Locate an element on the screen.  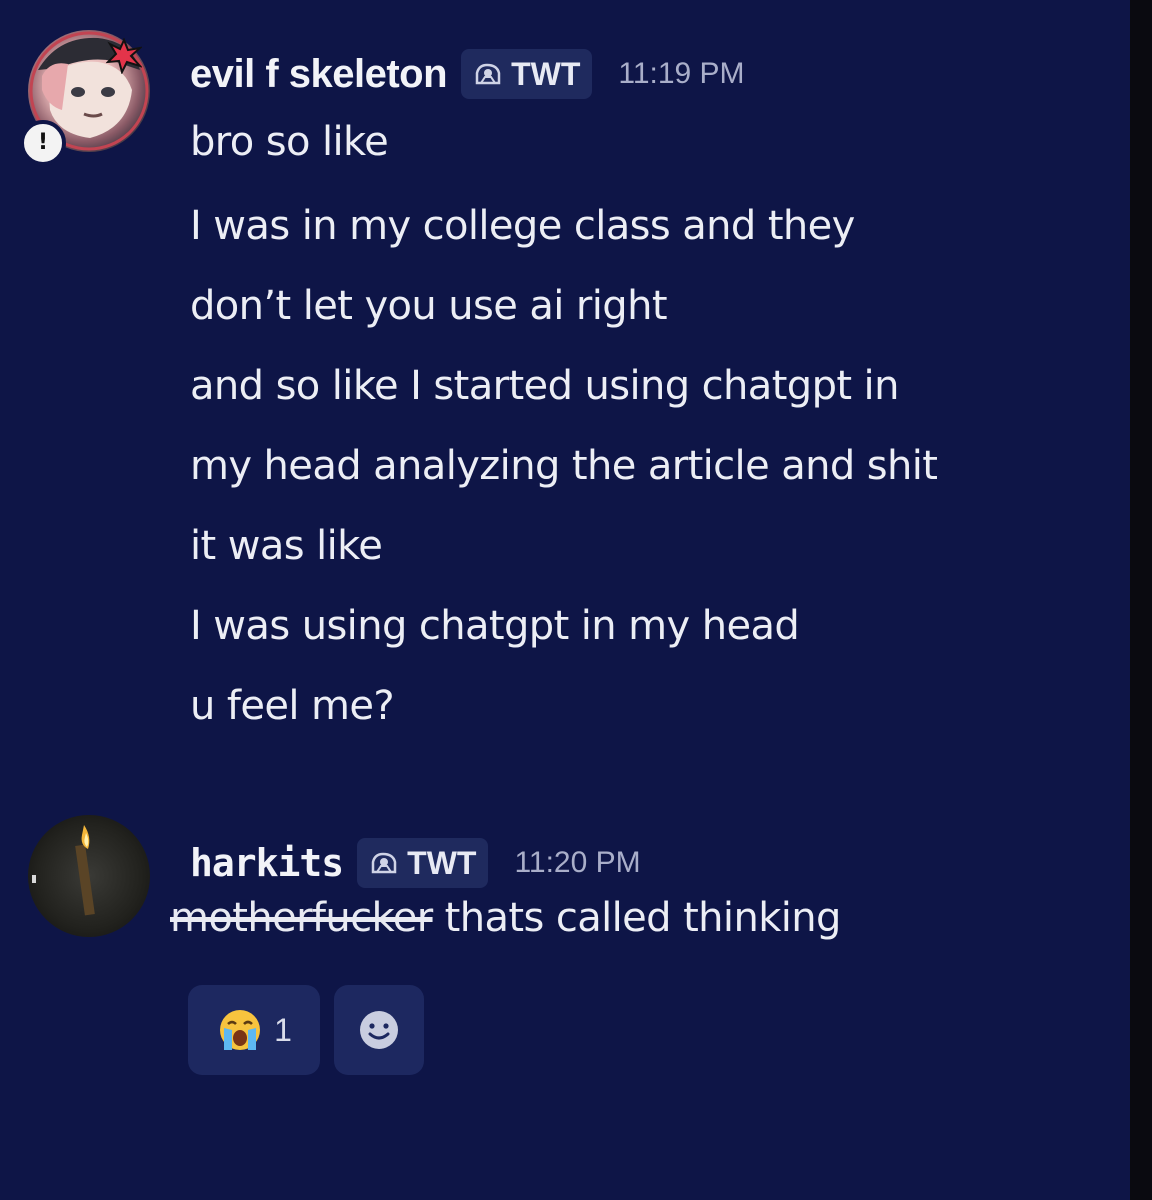
message-line: u feel me? is located at coordinates (292, 706).